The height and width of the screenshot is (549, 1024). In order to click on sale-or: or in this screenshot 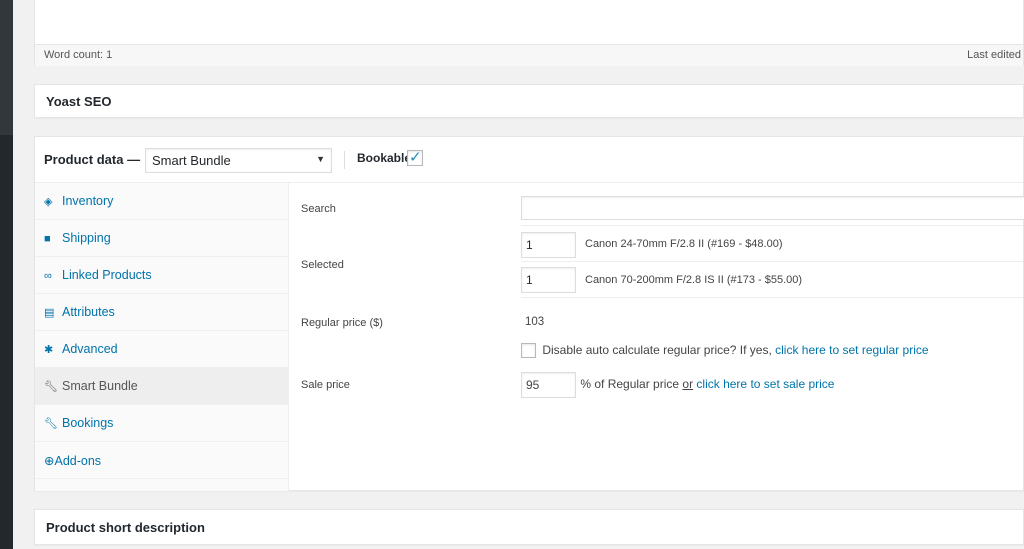, I will do `click(688, 384)`.